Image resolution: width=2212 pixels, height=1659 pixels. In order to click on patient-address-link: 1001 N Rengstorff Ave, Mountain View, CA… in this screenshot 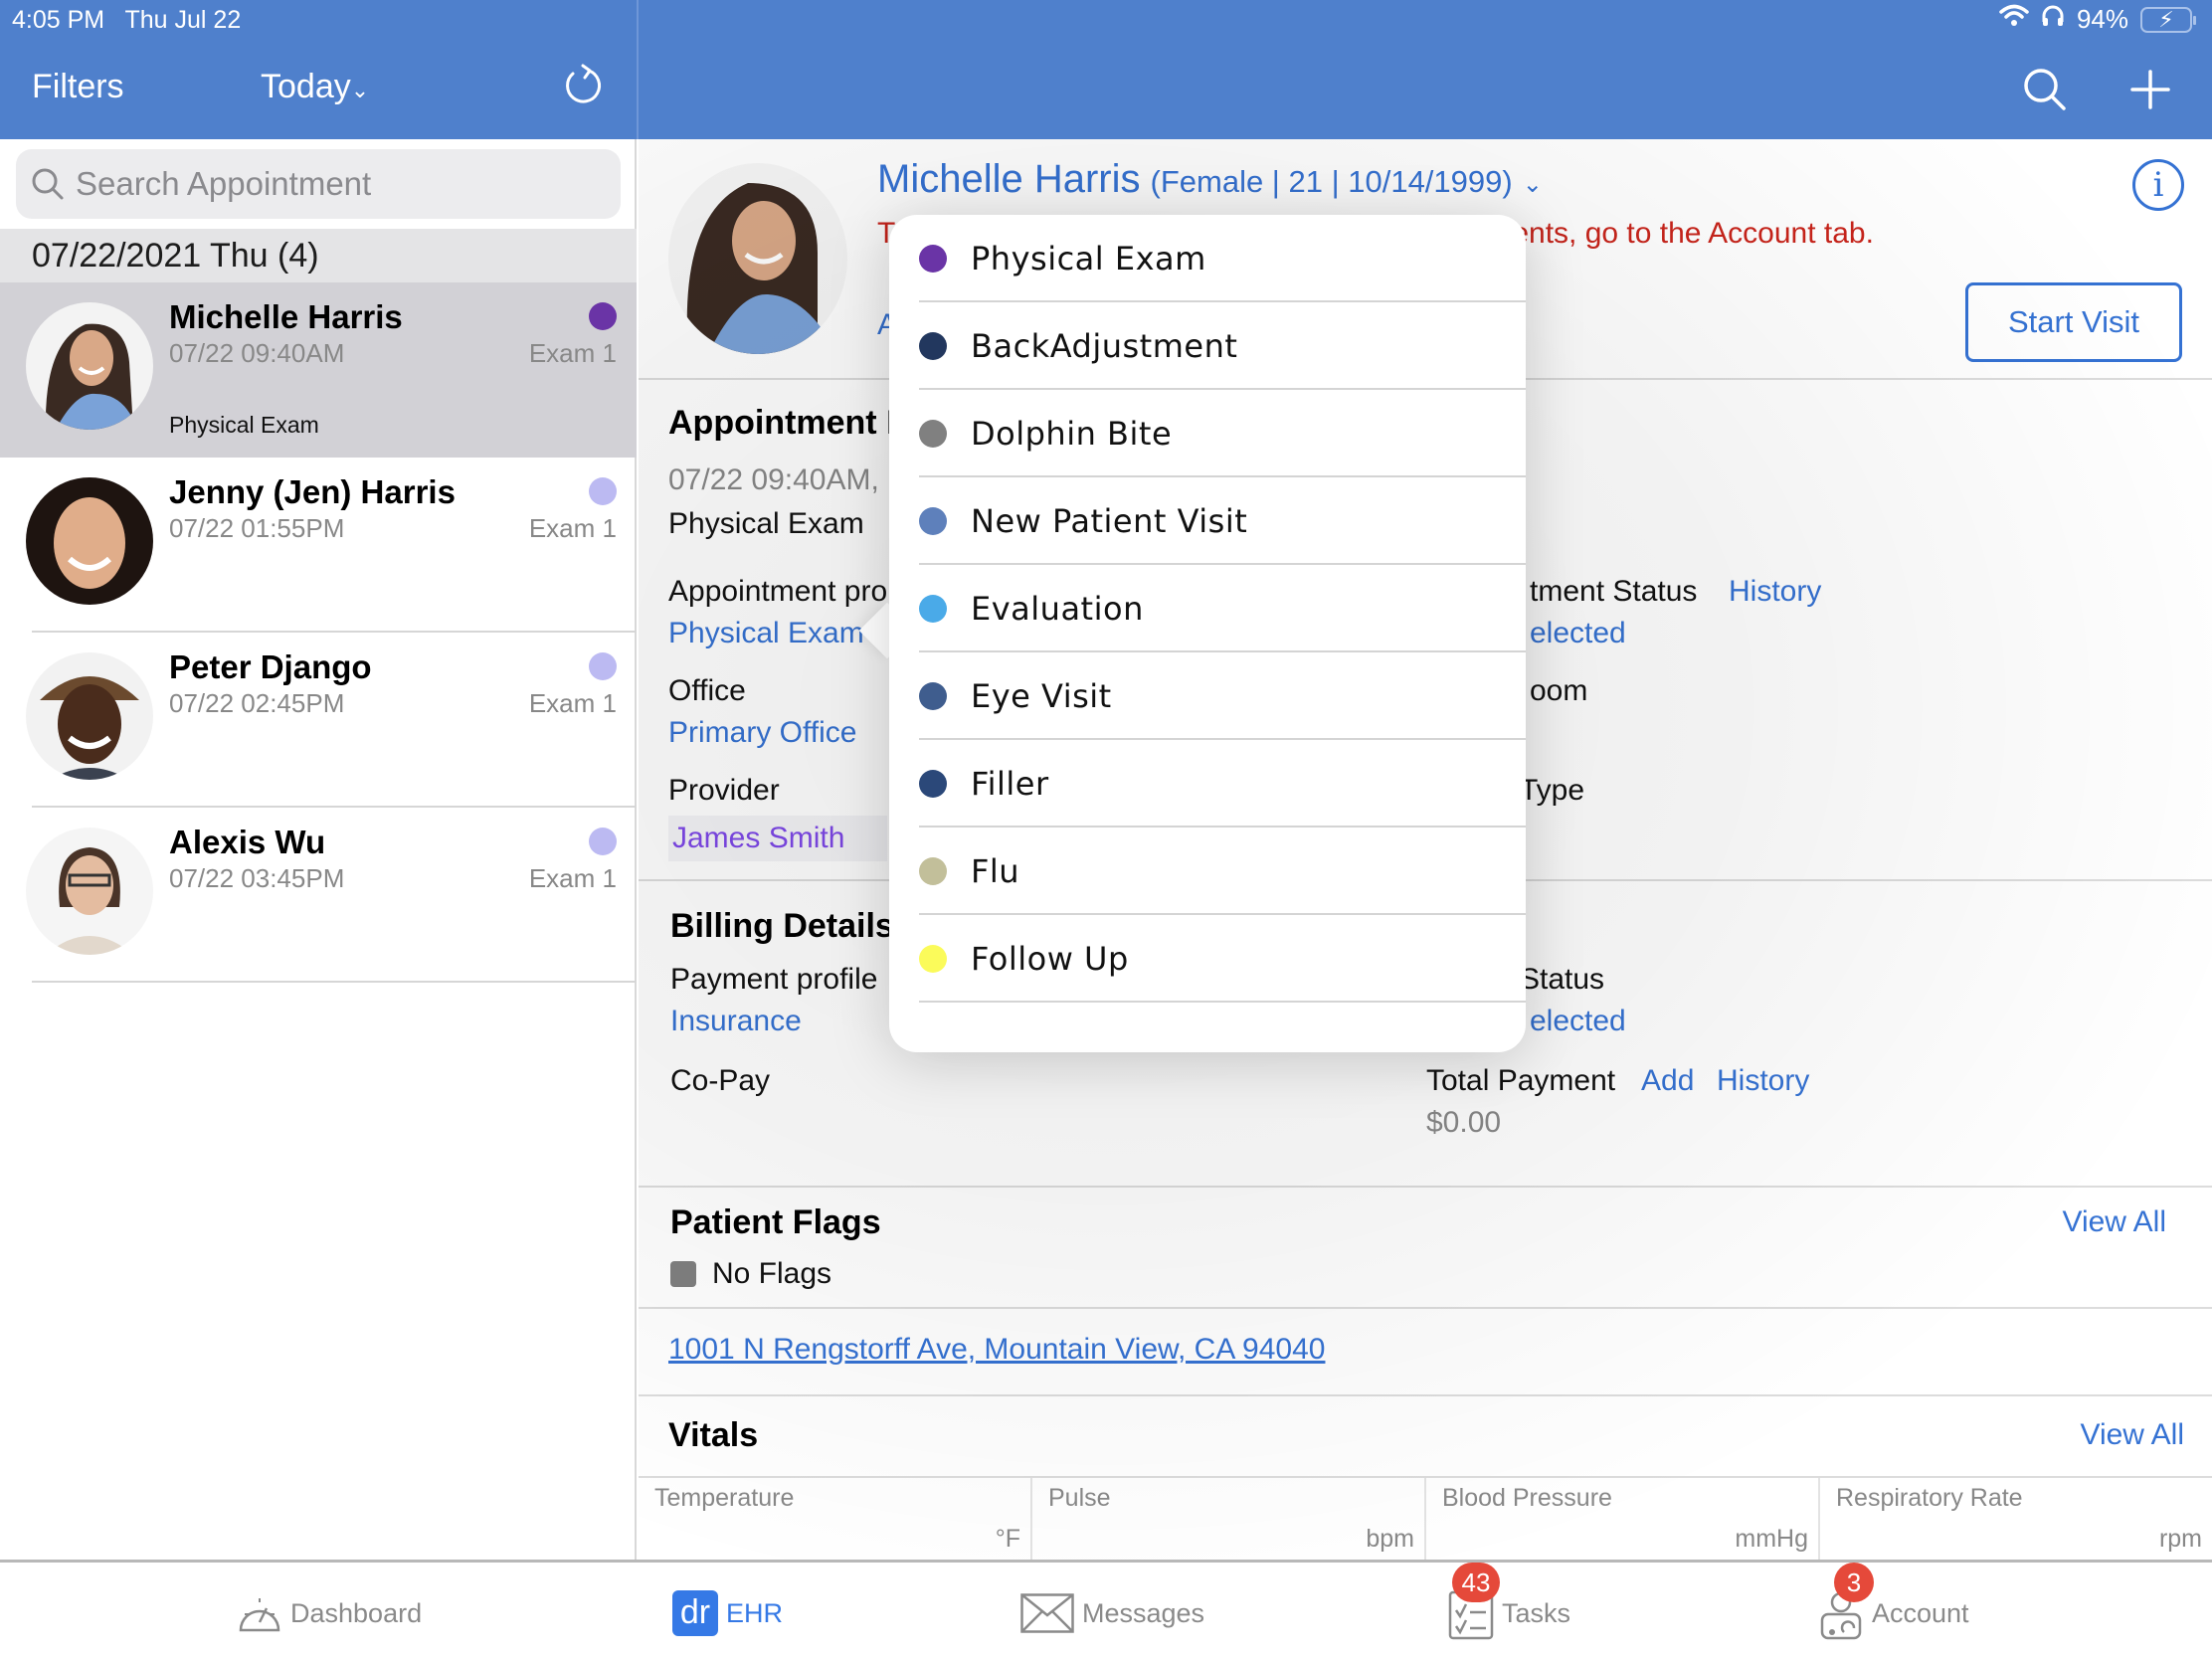, I will do `click(996, 1350)`.